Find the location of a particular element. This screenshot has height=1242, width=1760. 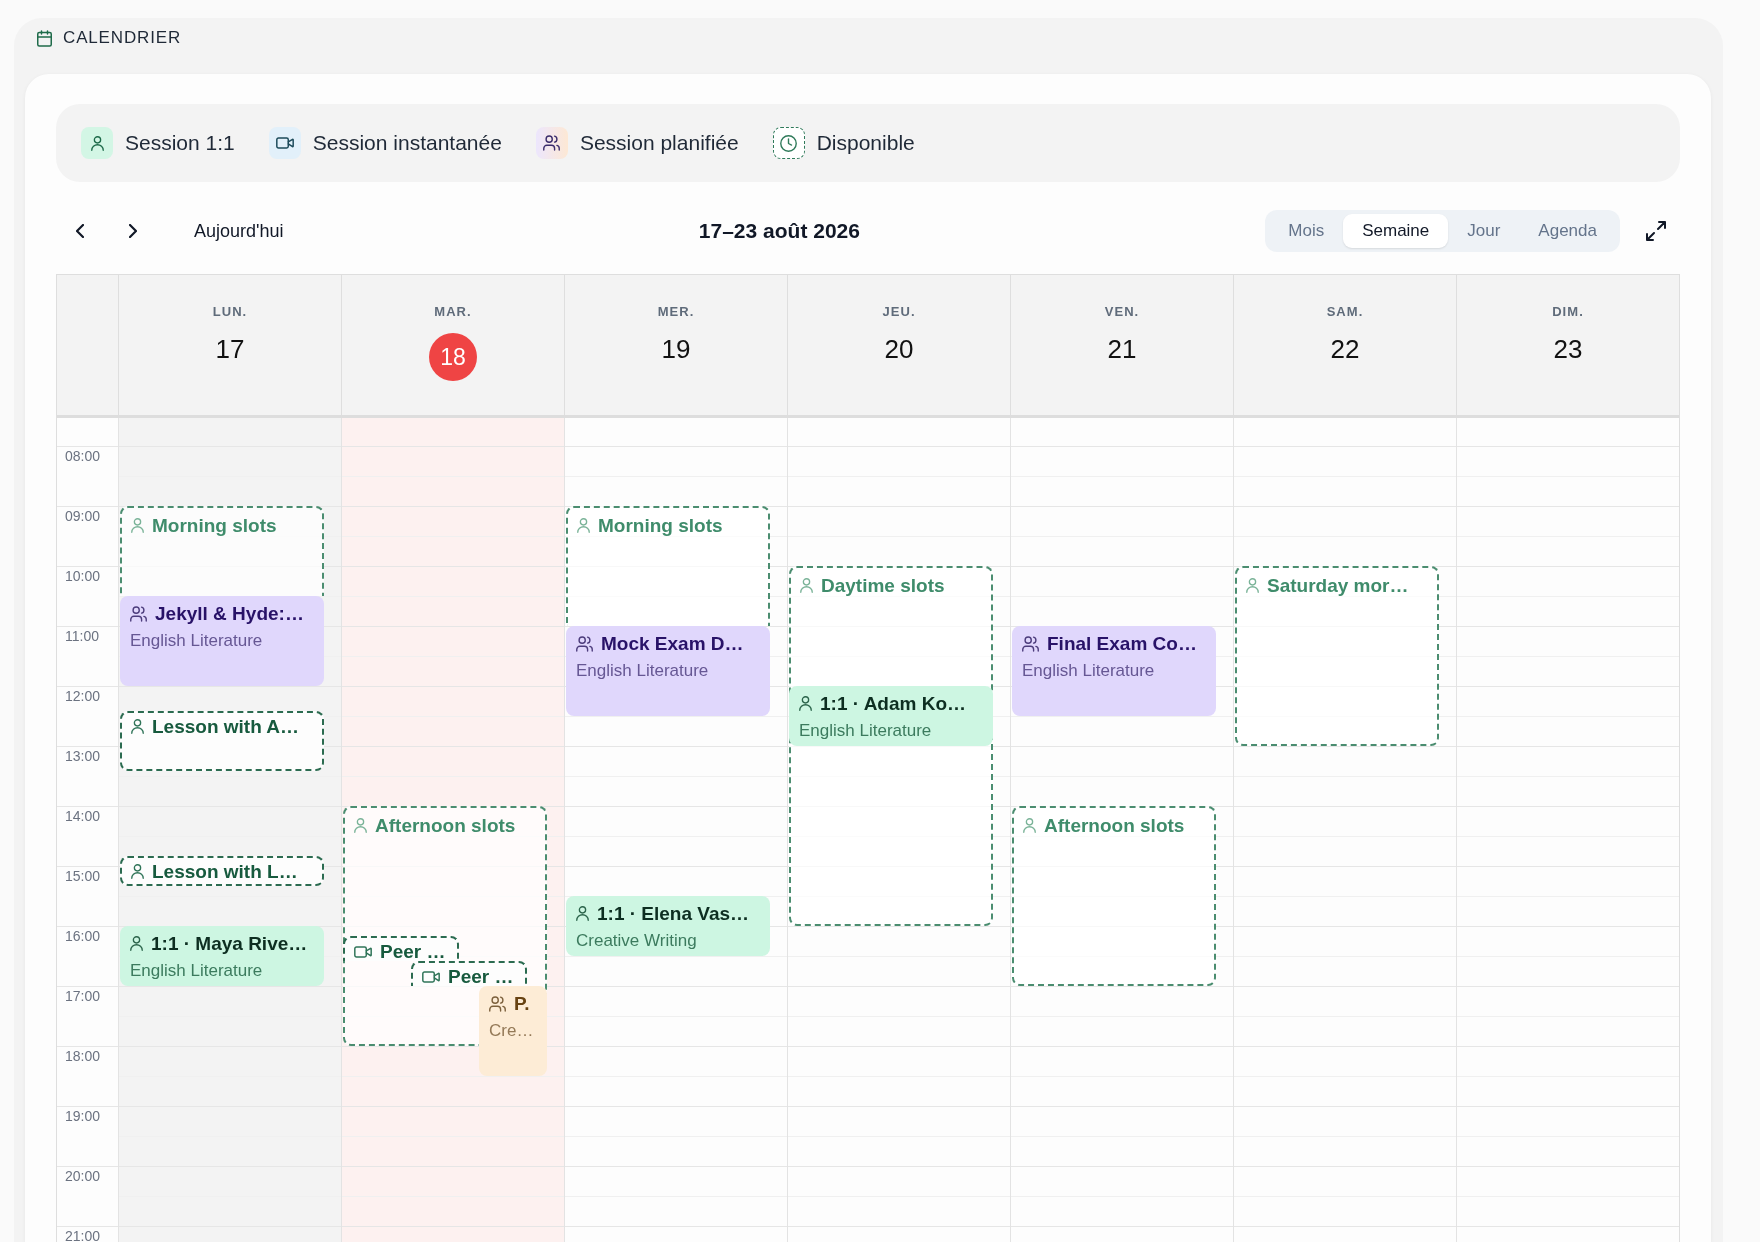

time-label: 19:00 is located at coordinates (83, 1116).